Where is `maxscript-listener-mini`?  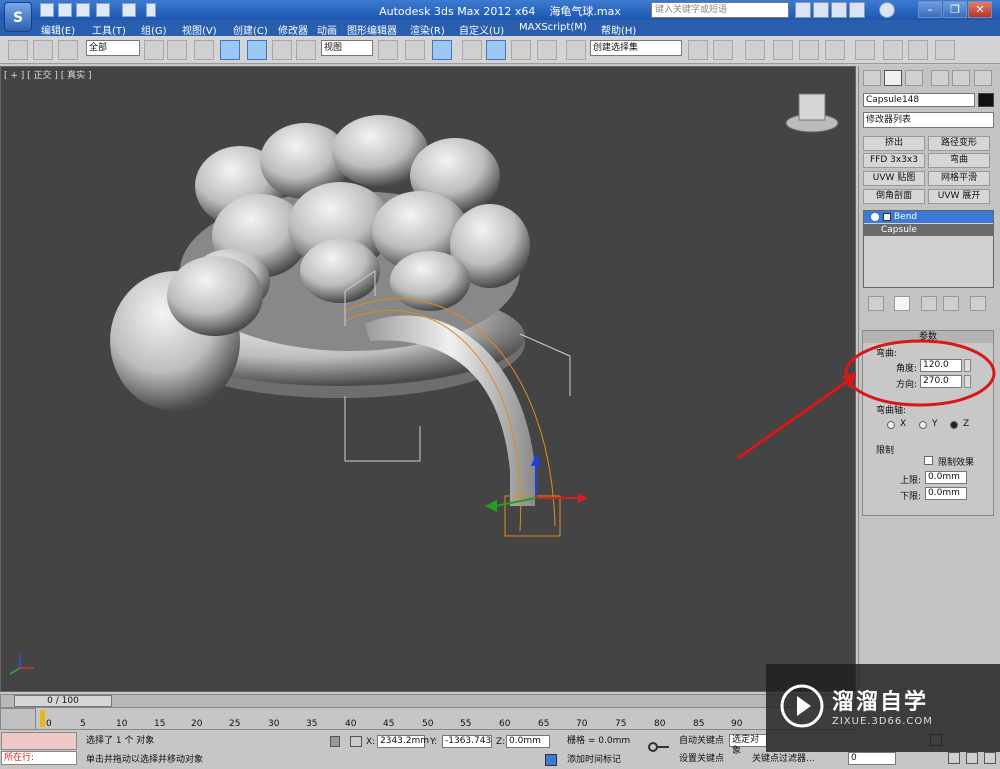
maxscript-listener-mini is located at coordinates (39, 741).